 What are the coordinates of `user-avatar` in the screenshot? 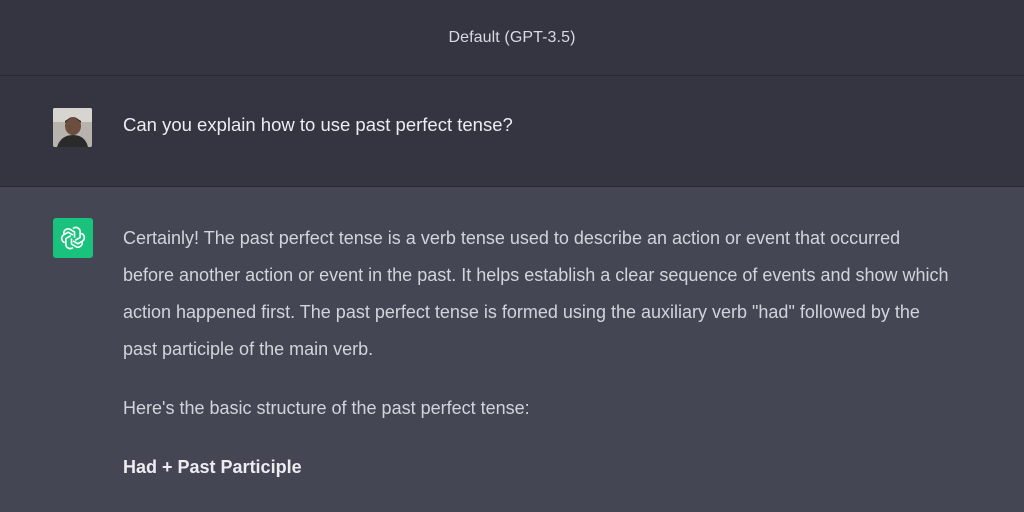 It's located at (72, 127).